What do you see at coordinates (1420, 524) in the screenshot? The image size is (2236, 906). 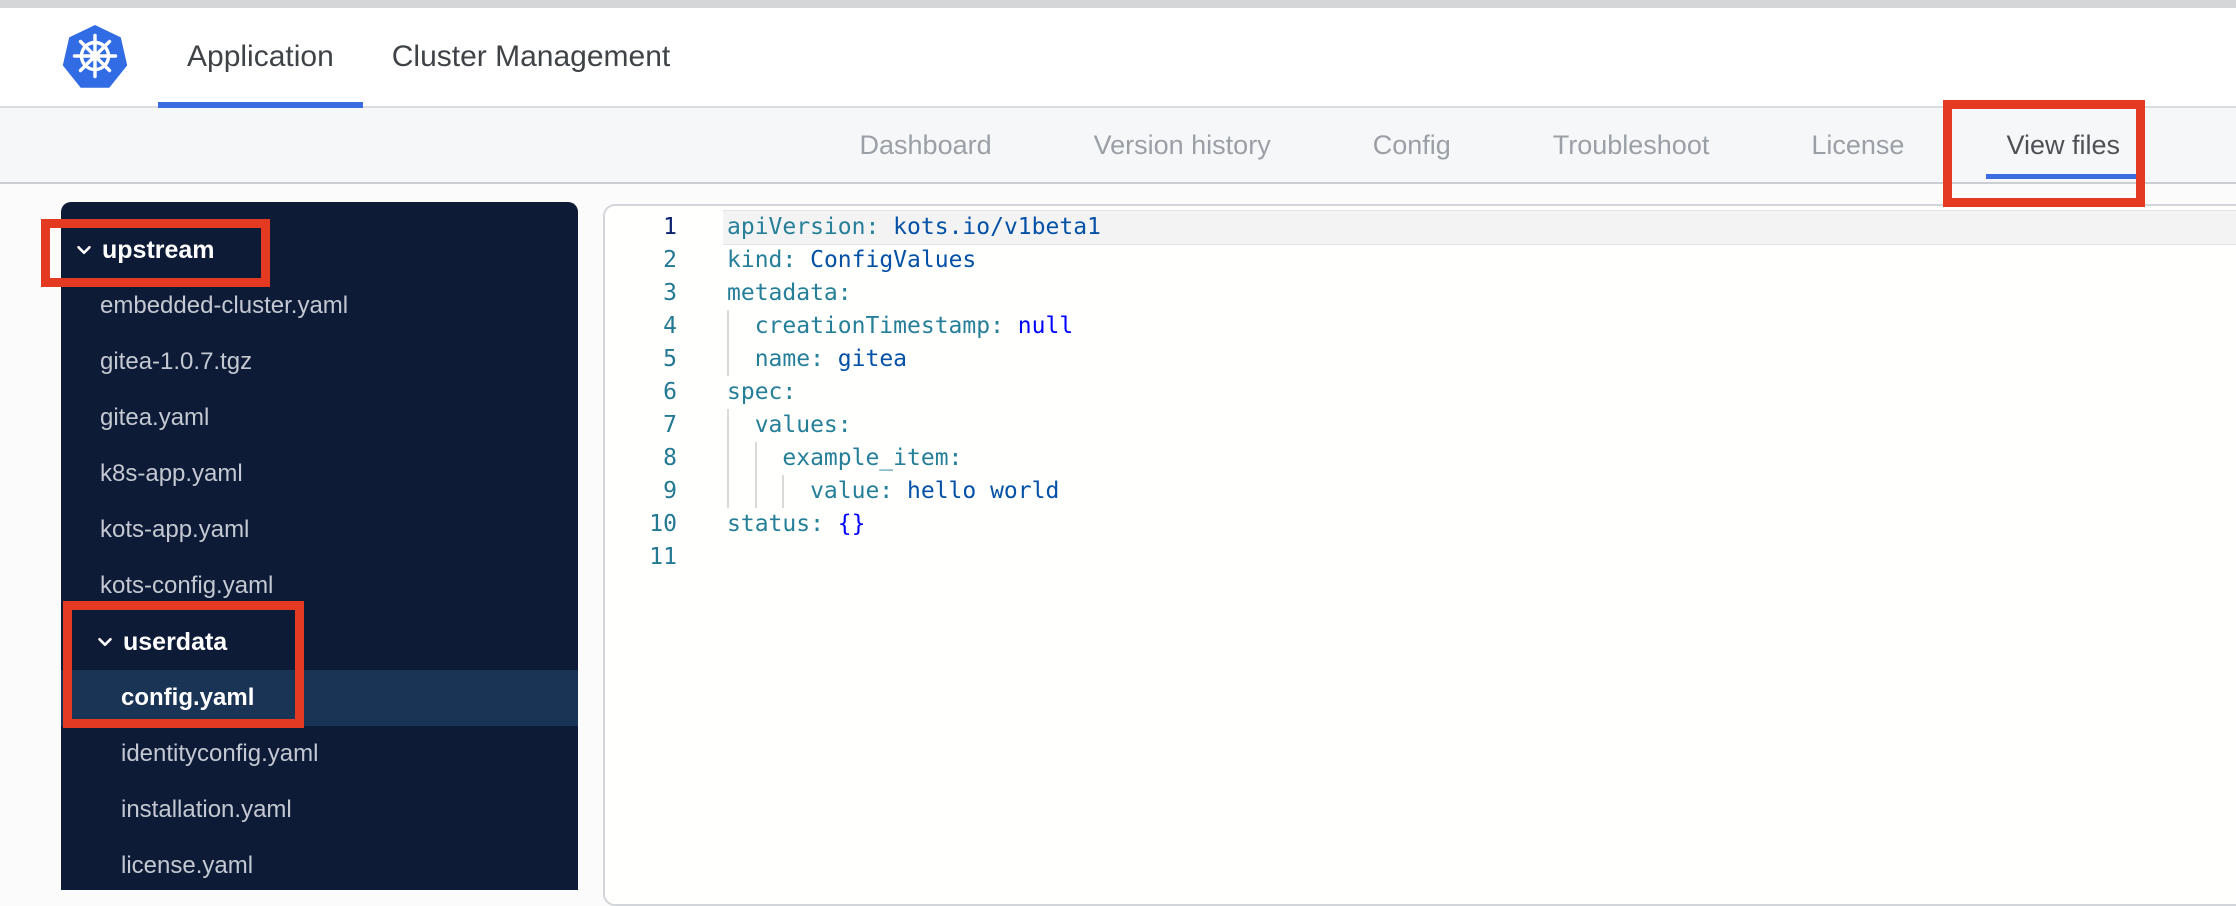 I see `code-line: 10 status: {}` at bounding box center [1420, 524].